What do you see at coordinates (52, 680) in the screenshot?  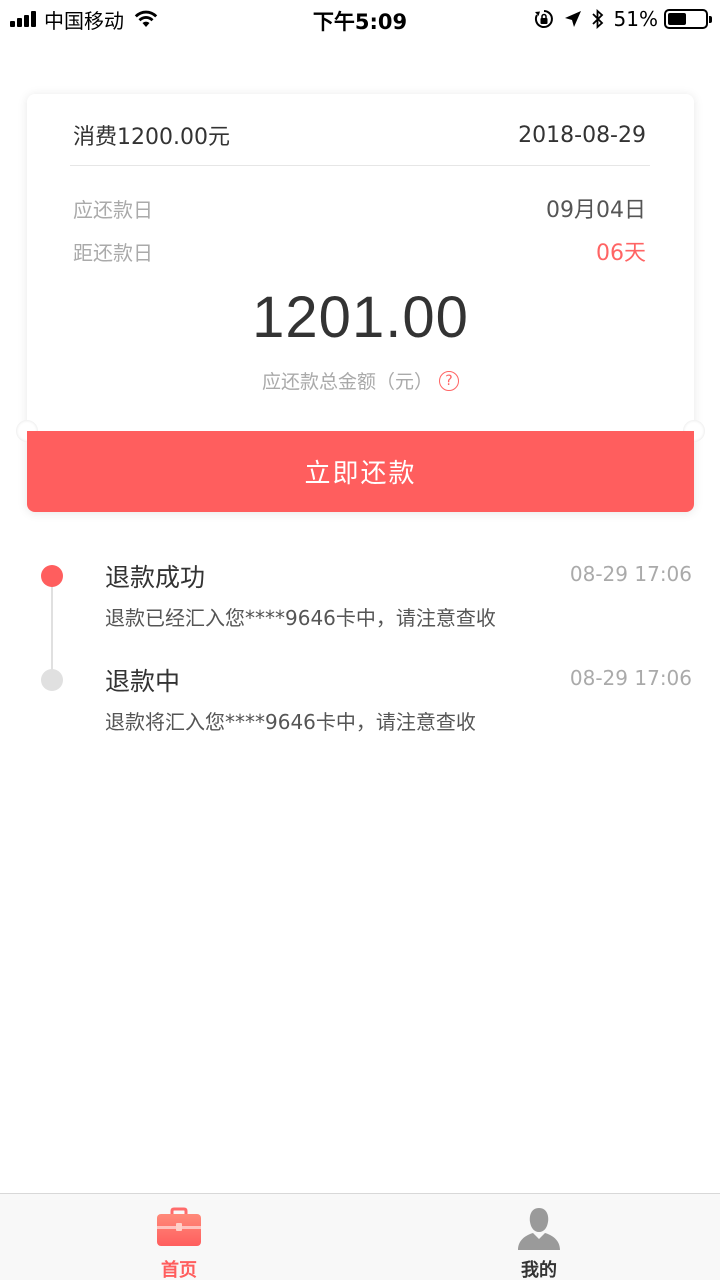 I see `timeline-dot-pending` at bounding box center [52, 680].